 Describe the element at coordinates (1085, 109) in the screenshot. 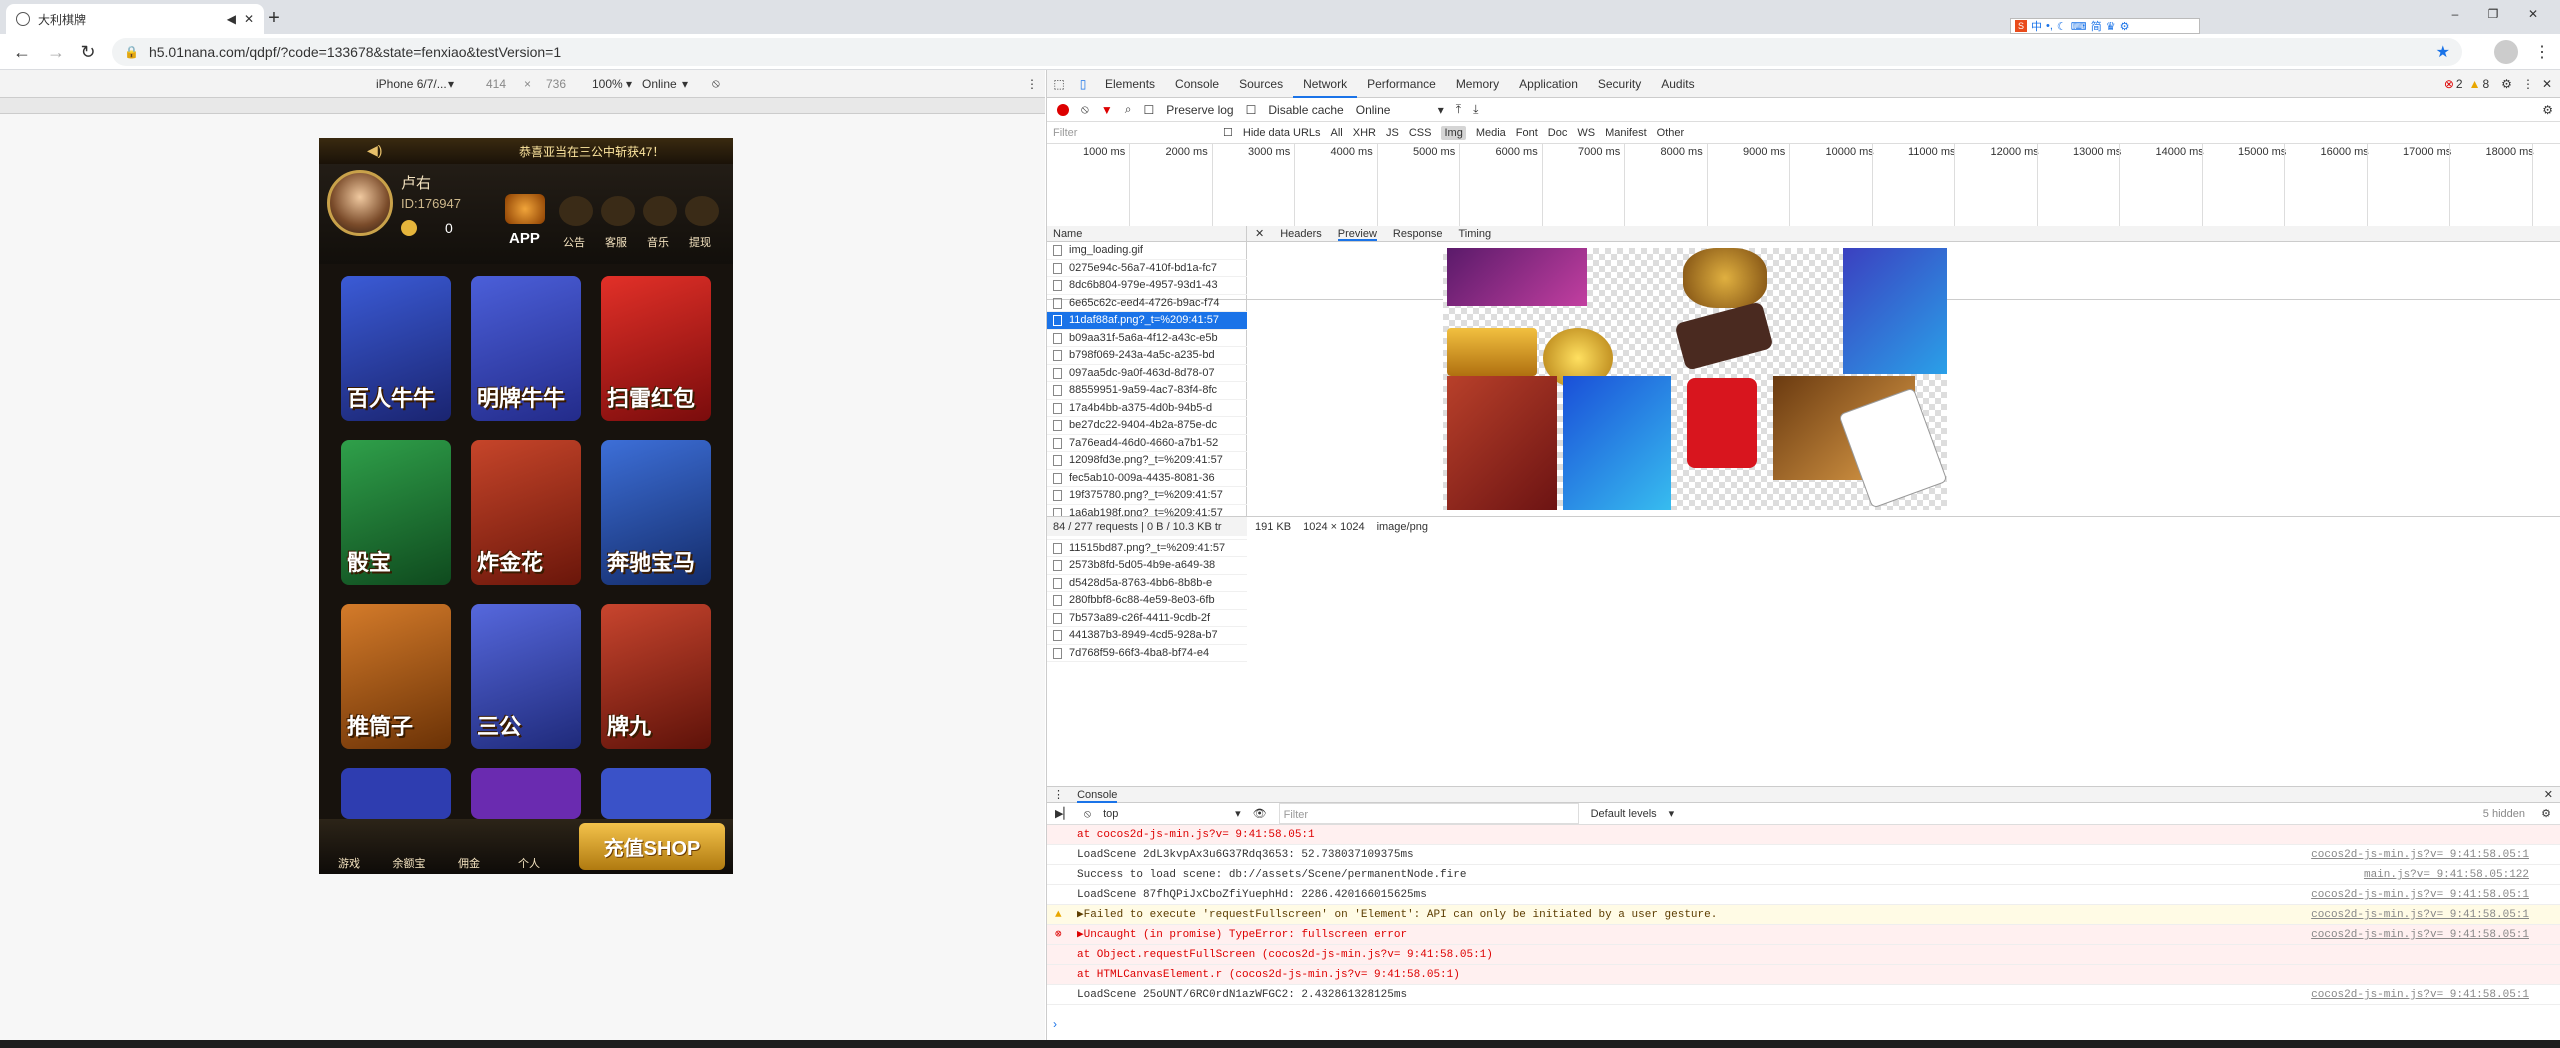

I see `clear-icon: ⦸` at that location.